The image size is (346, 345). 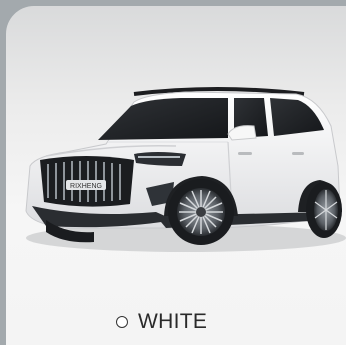 What do you see at coordinates (86, 186) in the screenshot?
I see `grille-badge-text: RIXHENG` at bounding box center [86, 186].